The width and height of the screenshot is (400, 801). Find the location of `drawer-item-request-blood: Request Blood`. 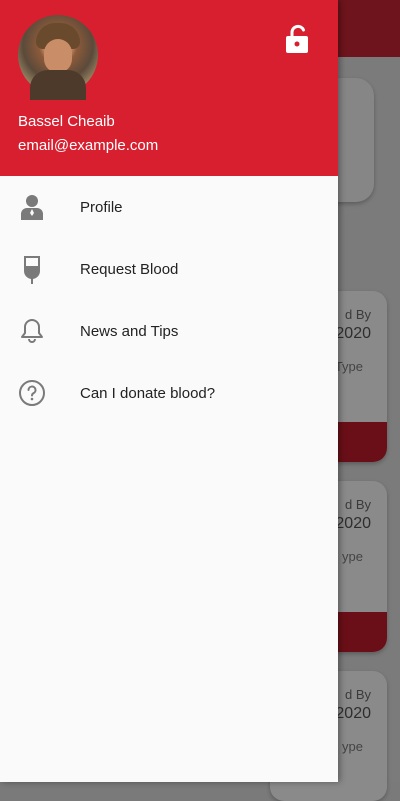

drawer-item-request-blood: Request Blood is located at coordinates (169, 269).